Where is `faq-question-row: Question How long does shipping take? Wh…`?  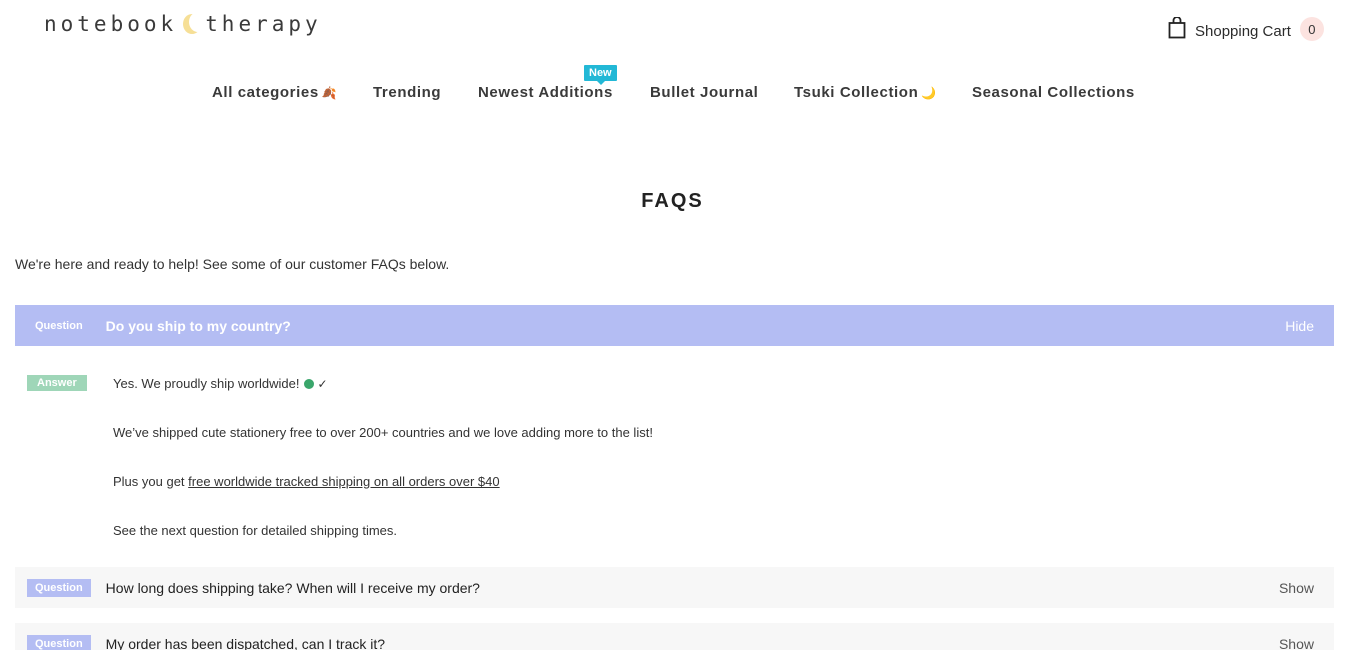
faq-question-row: Question How long does shipping take? Wh… is located at coordinates (674, 587).